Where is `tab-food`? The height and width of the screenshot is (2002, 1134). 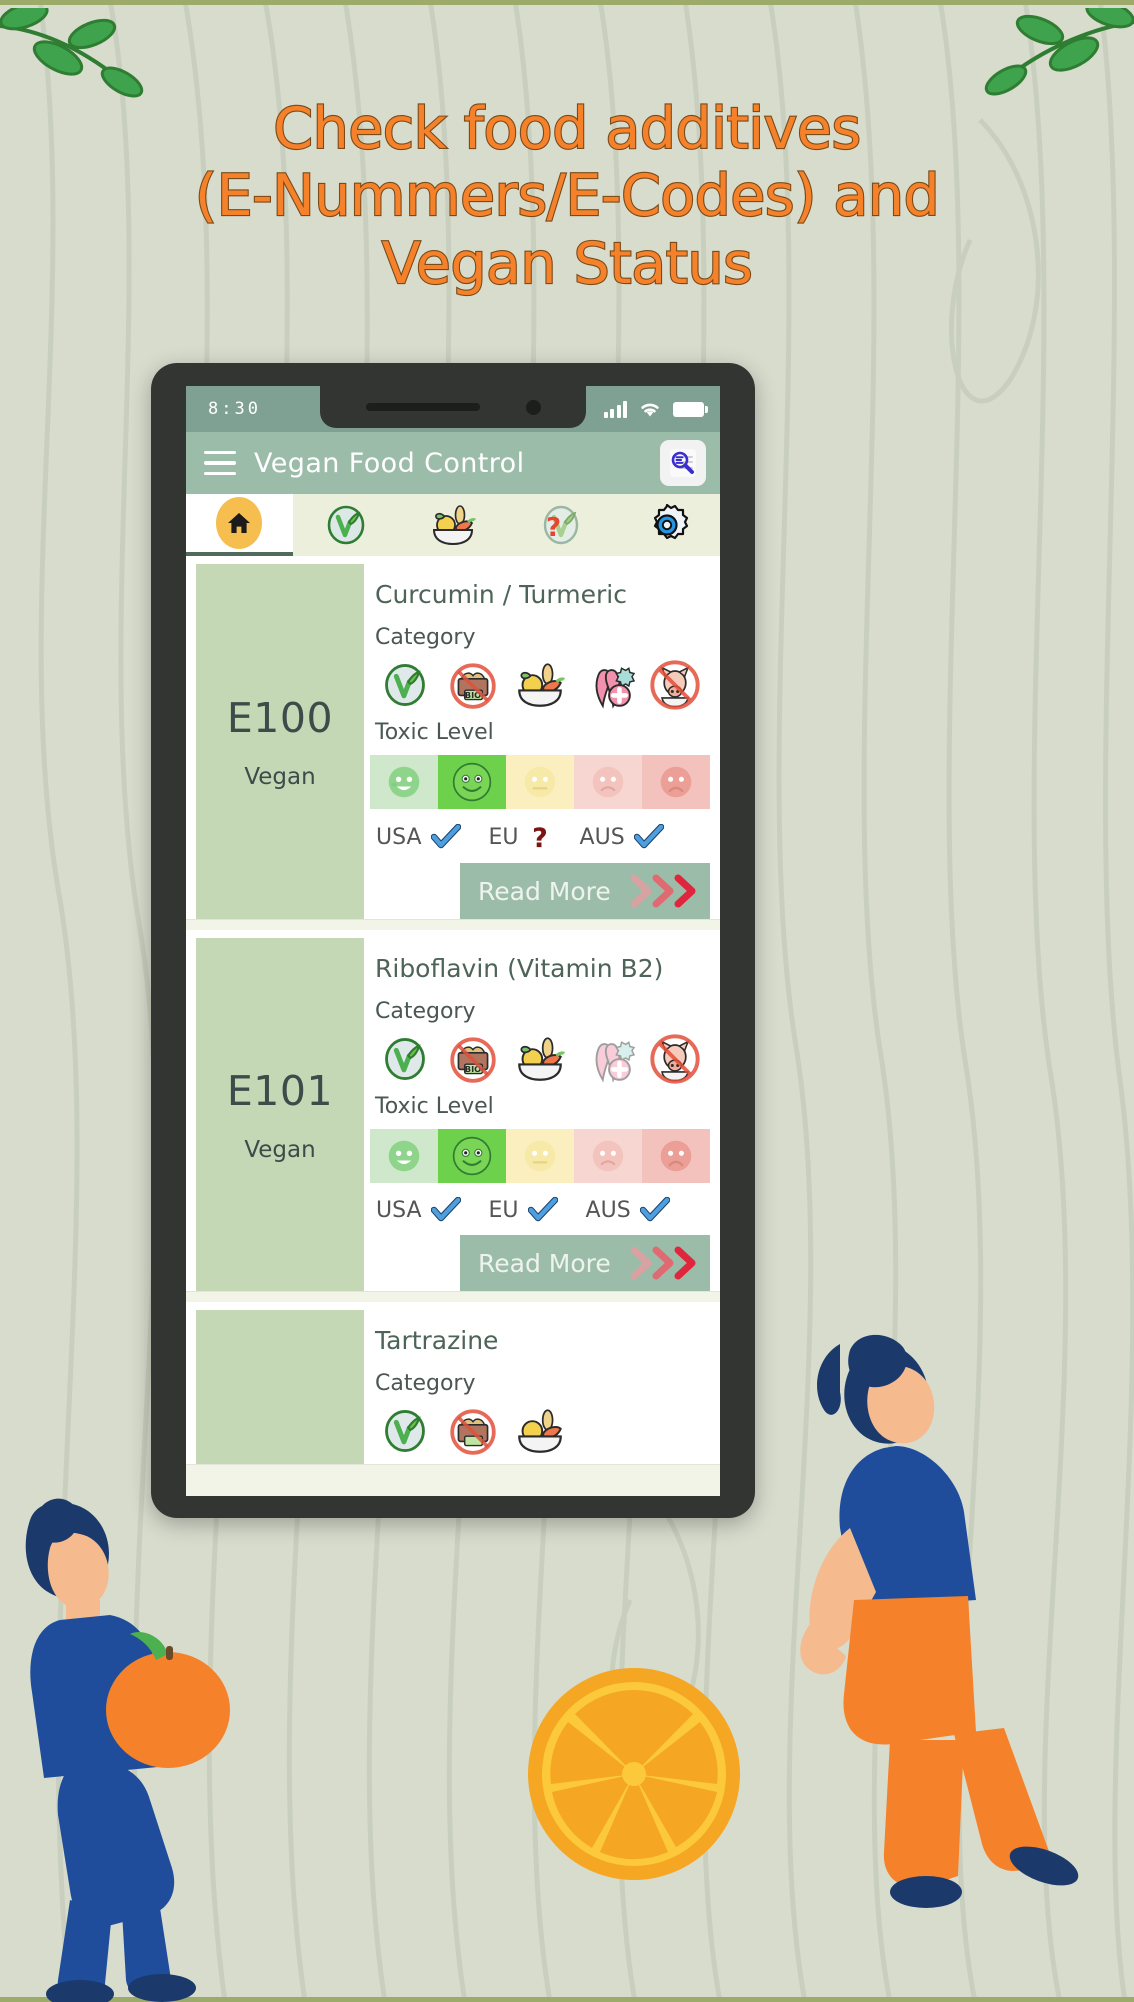 tab-food is located at coordinates (453, 525).